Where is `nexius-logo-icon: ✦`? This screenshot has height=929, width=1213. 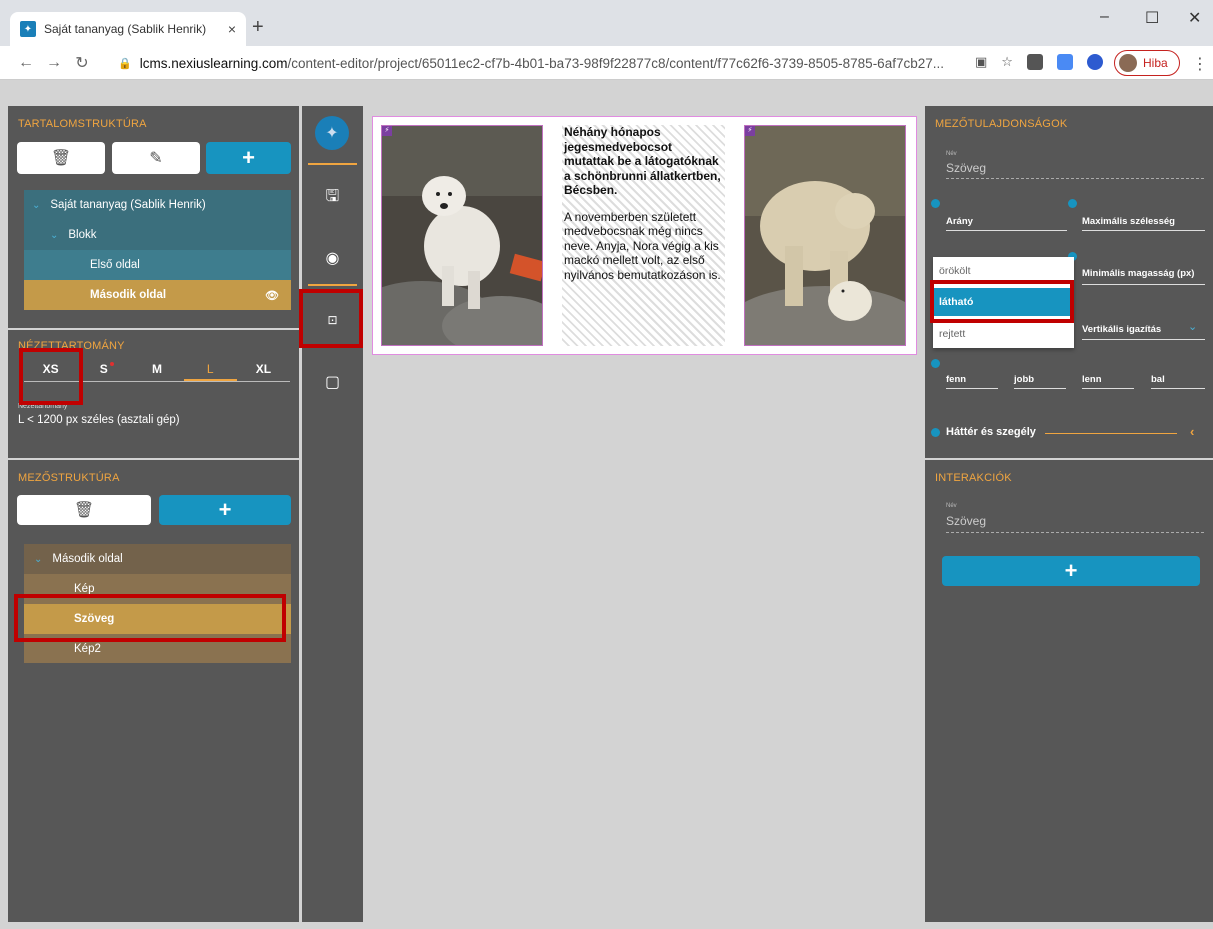 nexius-logo-icon: ✦ is located at coordinates (332, 133).